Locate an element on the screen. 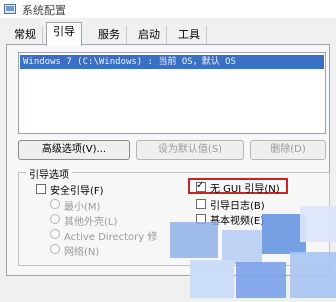 The image size is (336, 302). active-directory-radio is located at coordinates (55, 234).